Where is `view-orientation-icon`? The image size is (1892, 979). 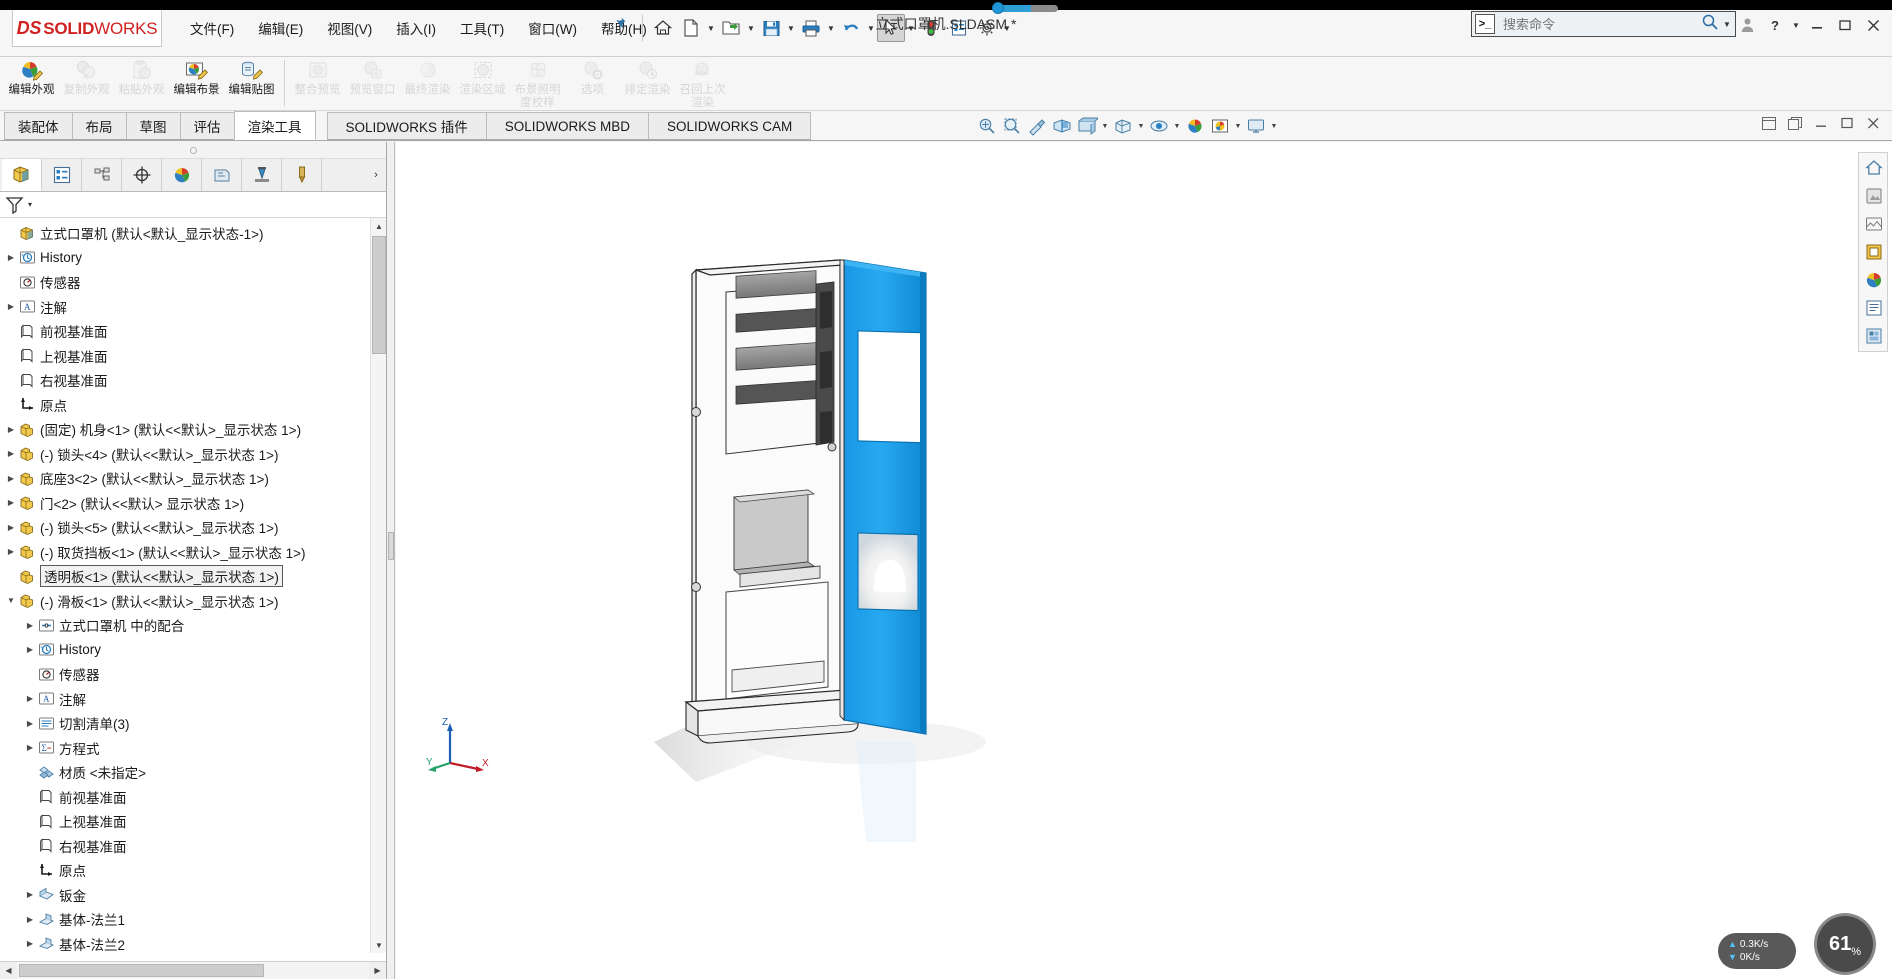
view-orientation-icon is located at coordinates (1087, 126).